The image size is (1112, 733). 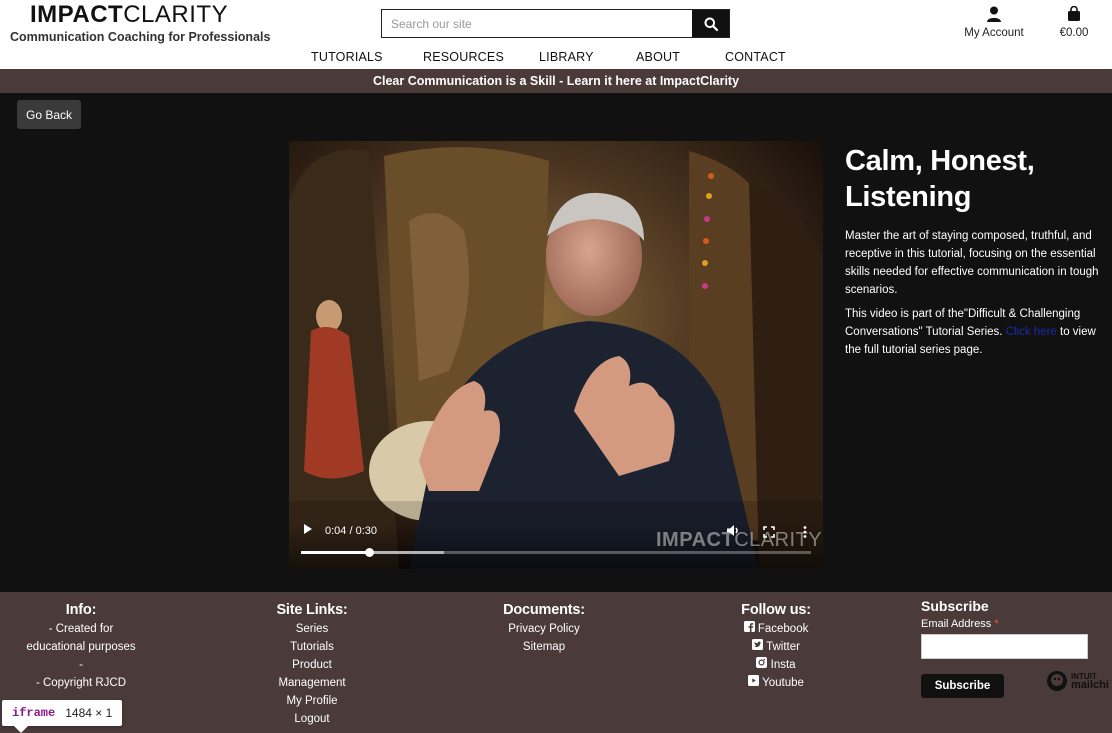 I want to click on footer-info-line: -, so click(x=81, y=665).